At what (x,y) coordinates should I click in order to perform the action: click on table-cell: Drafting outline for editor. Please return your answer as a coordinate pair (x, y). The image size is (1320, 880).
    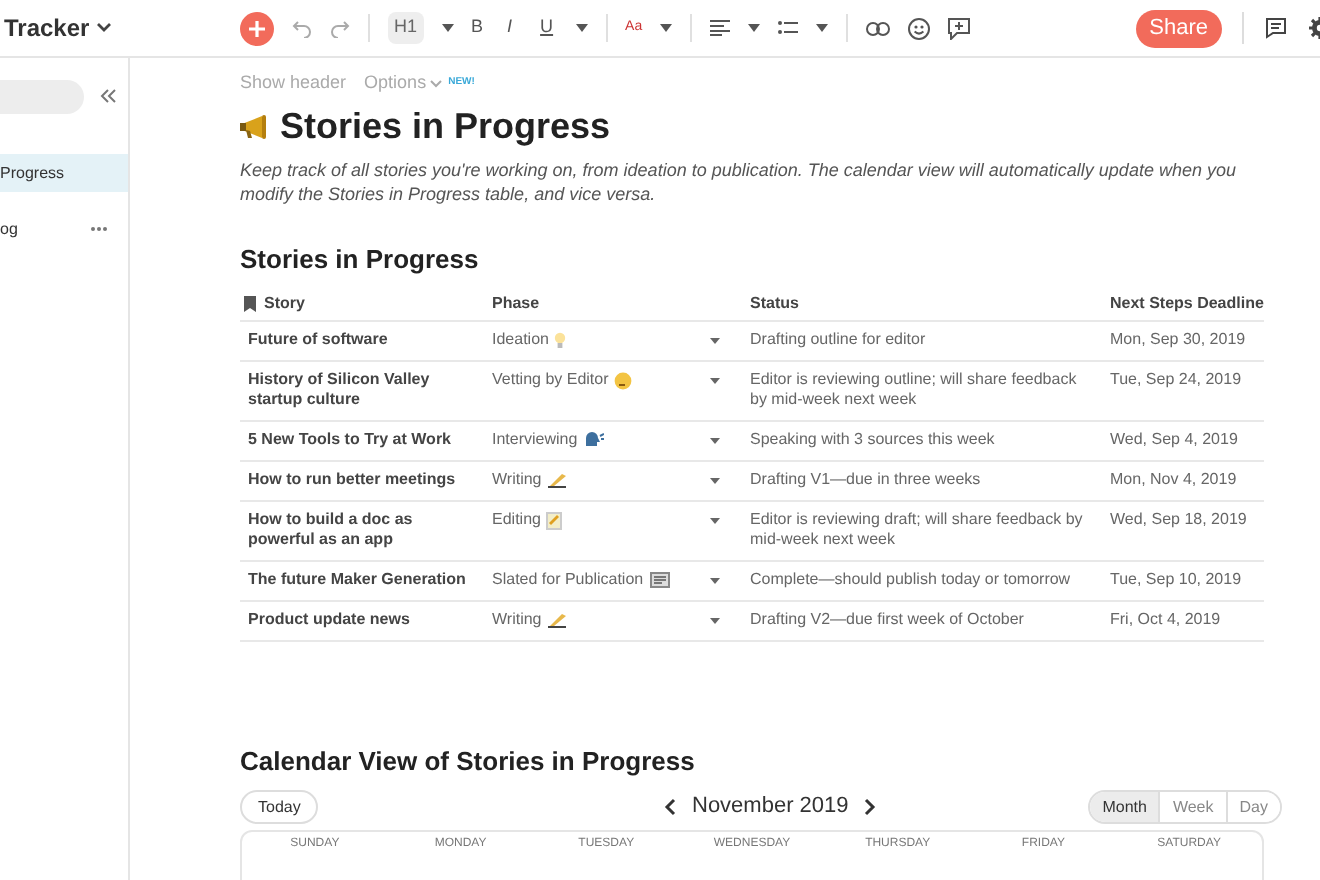
    Looking at the image, I should click on (922, 340).